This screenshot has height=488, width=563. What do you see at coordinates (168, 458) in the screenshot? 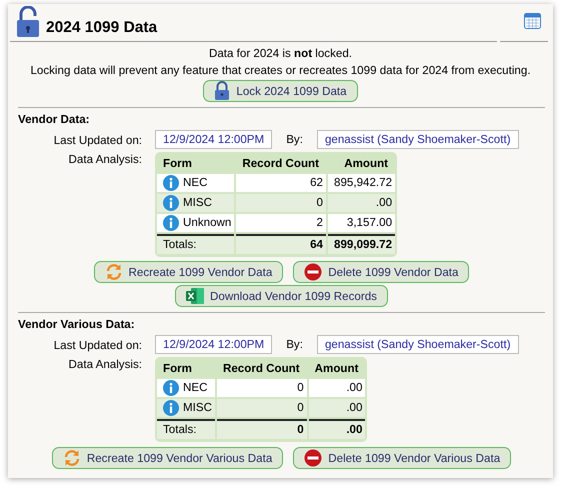
I see `recreate-button: Recreate 1099 Vendor Various Data` at bounding box center [168, 458].